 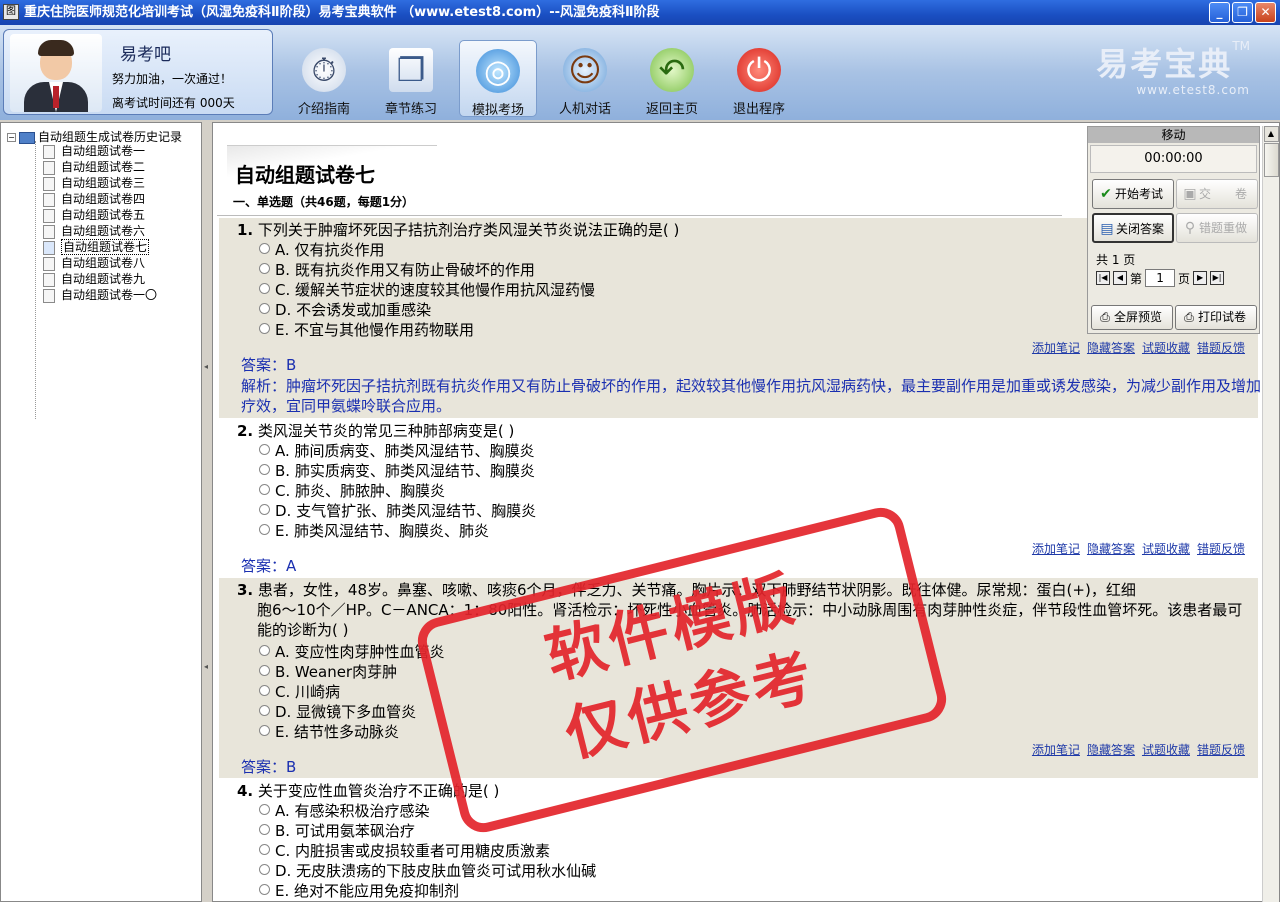 I want to click on option: C. 缓解关节症状的速度较其他慢作用抗风湿药慢, so click(x=427, y=290).